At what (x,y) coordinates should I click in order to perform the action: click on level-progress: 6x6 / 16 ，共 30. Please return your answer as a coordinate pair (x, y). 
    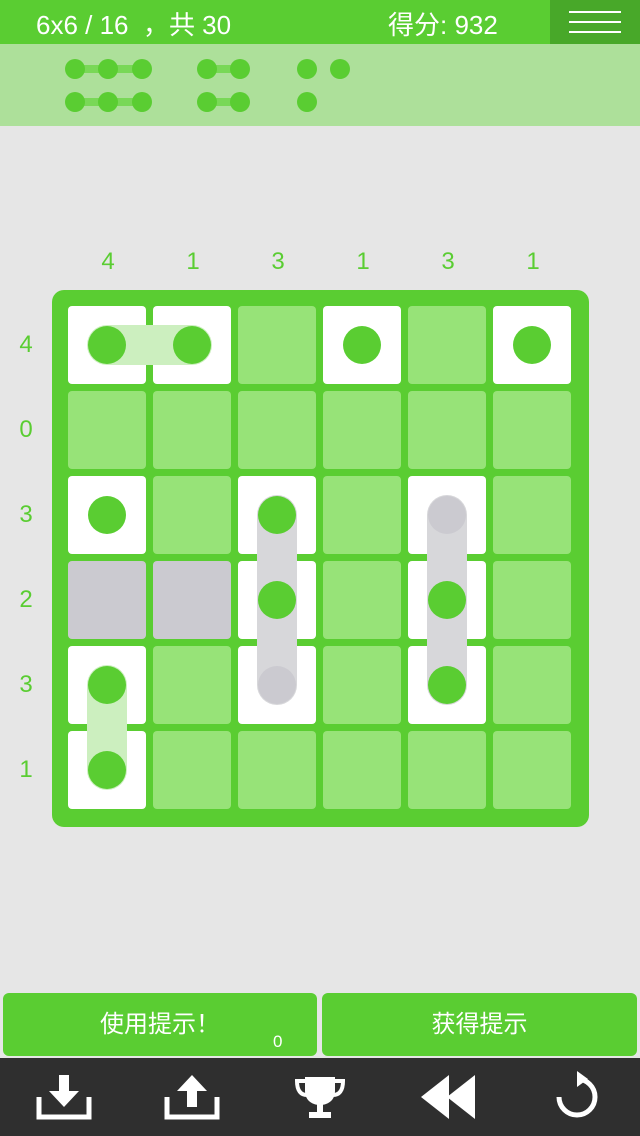
    Looking at the image, I should click on (134, 25).